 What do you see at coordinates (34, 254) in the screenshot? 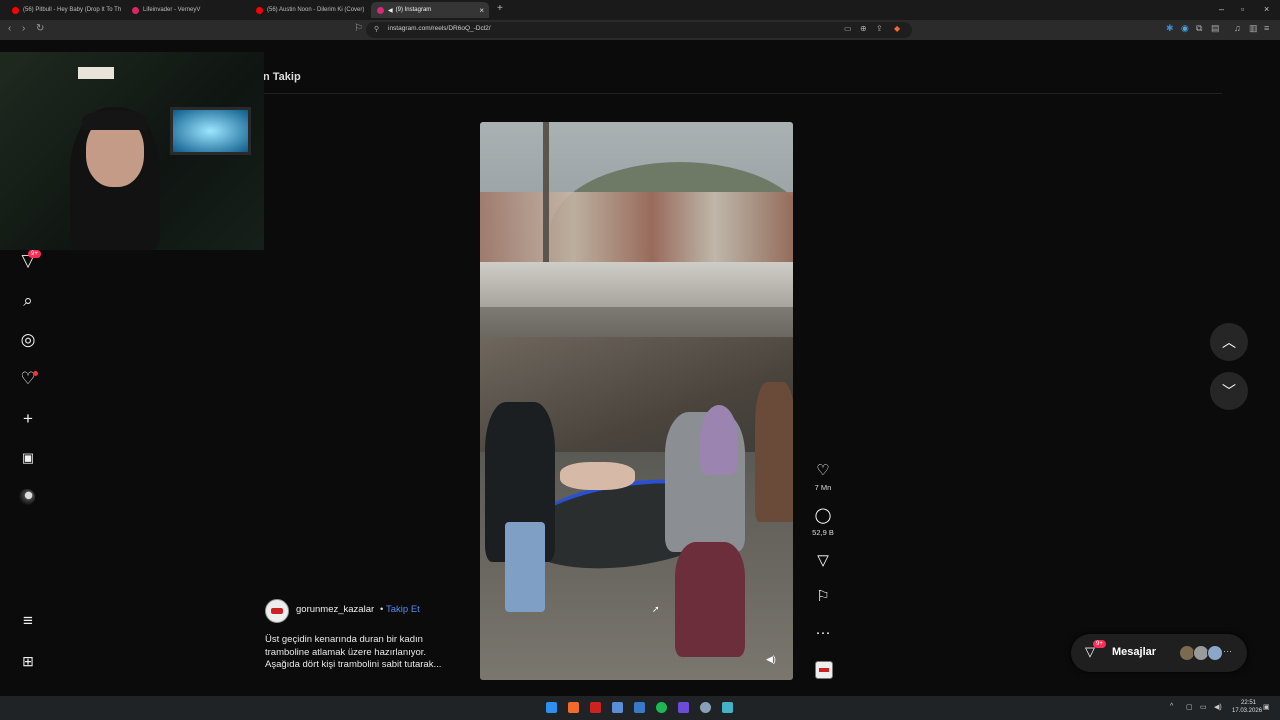
I see `notification-badge: 9+` at bounding box center [34, 254].